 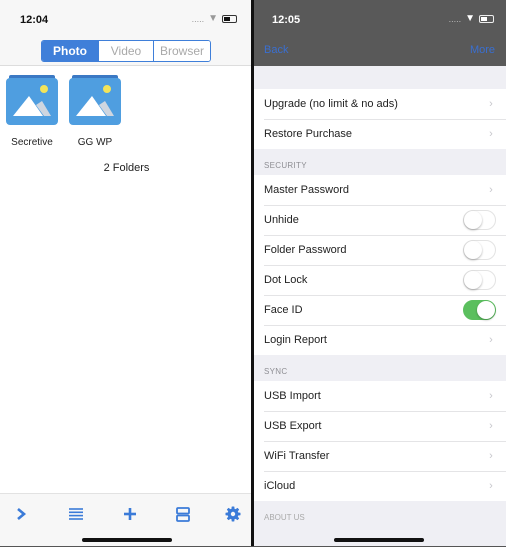 I want to click on segment-photo: Photo, so click(x=70, y=51).